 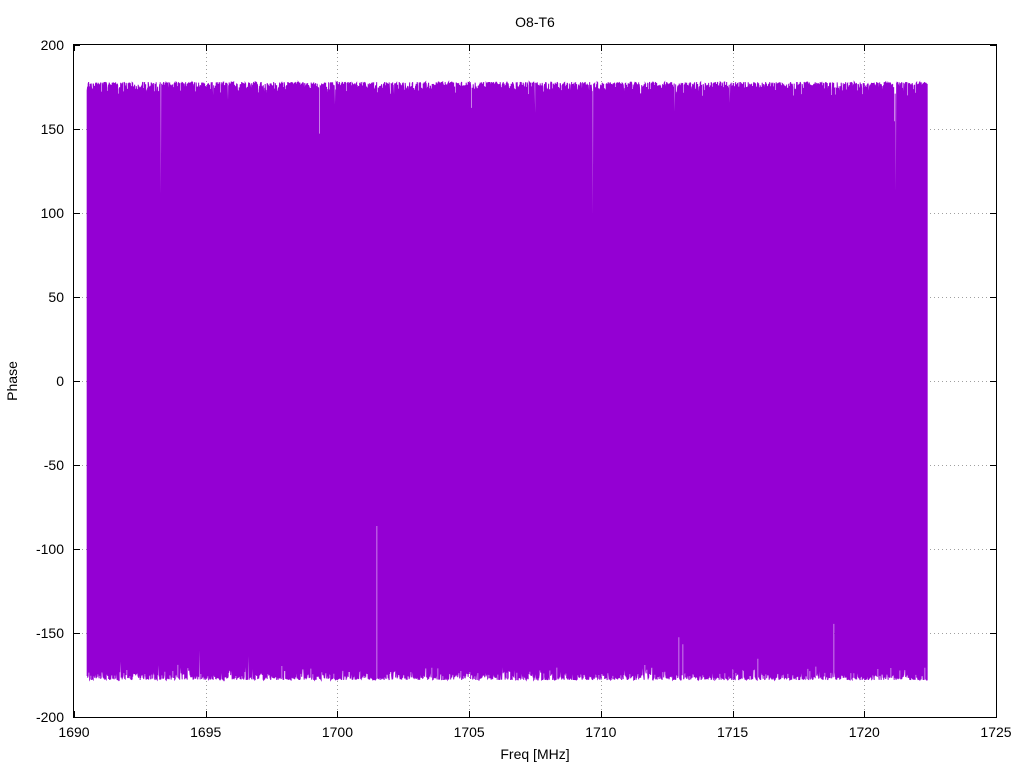 I want to click on x-tick-label: 1710, so click(x=600, y=732).